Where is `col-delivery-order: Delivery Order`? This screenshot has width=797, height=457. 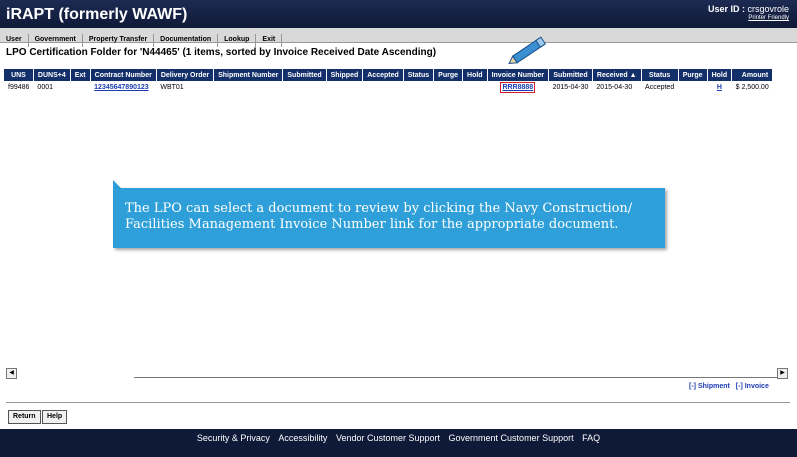
col-delivery-order: Delivery Order is located at coordinates (185, 75).